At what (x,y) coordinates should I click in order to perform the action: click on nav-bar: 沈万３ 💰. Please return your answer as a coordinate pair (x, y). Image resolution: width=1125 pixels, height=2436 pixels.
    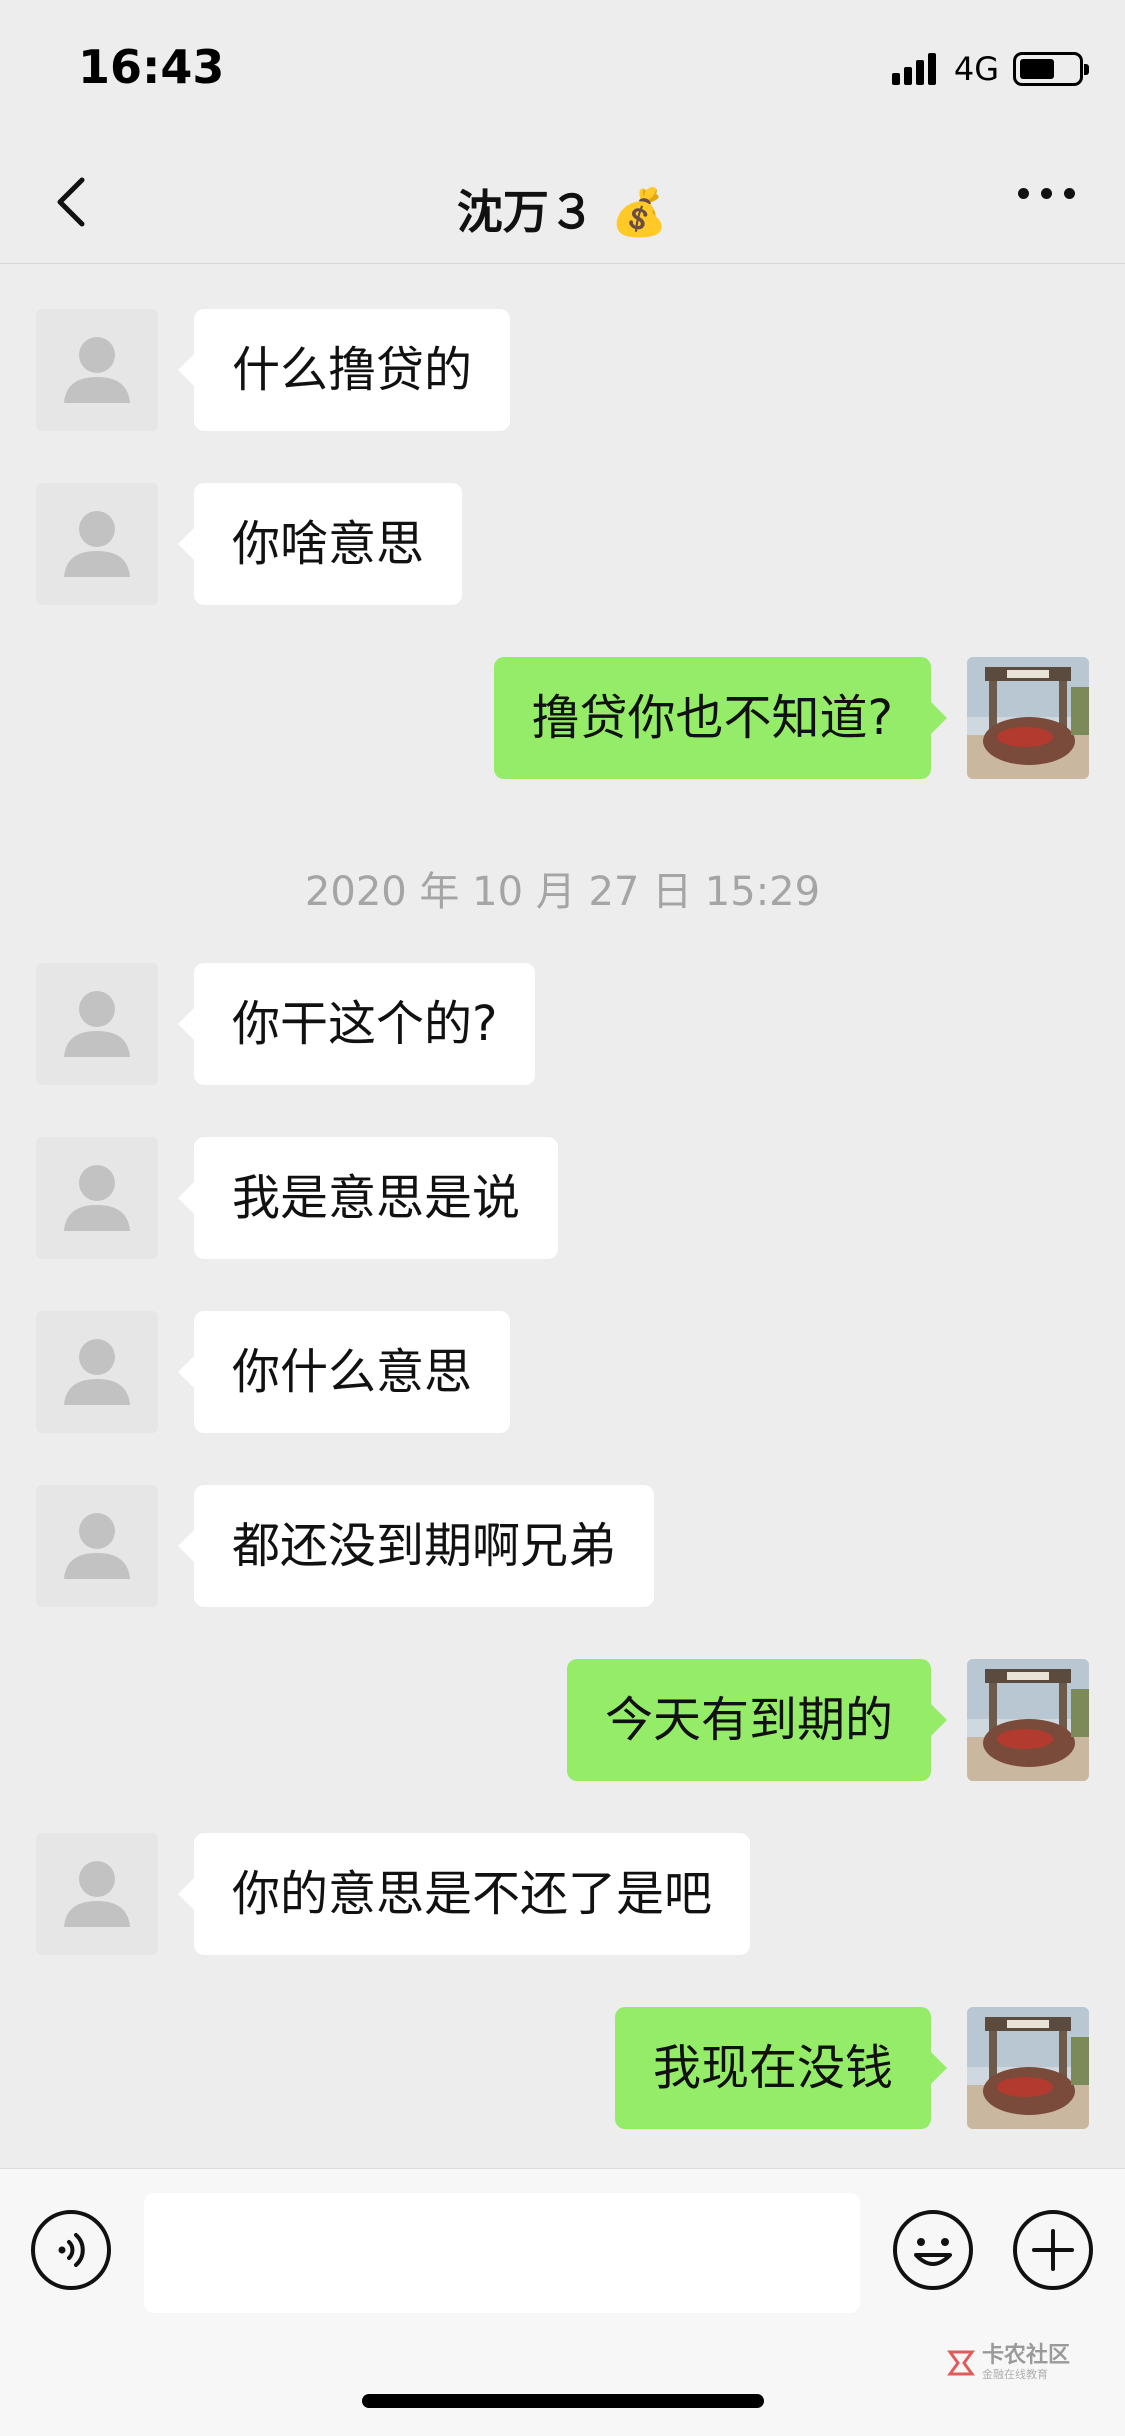
    Looking at the image, I should click on (562, 202).